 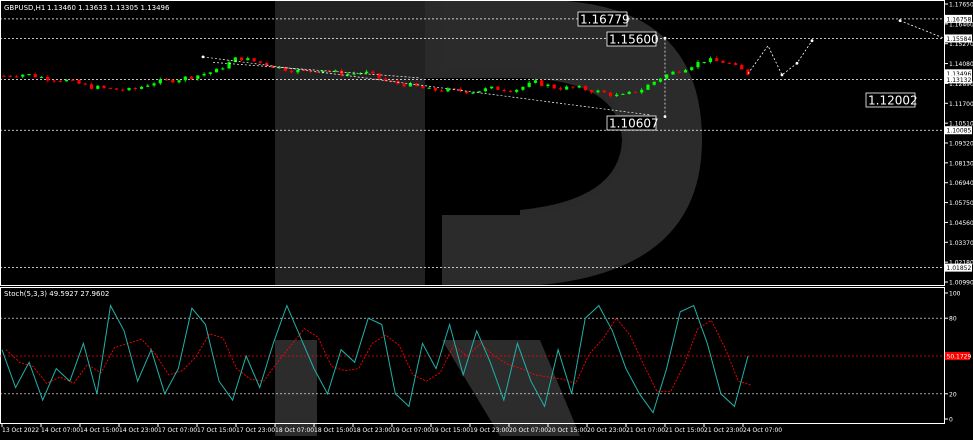 What do you see at coordinates (634, 124) in the screenshot?
I see `level-box-label: 1.10607` at bounding box center [634, 124].